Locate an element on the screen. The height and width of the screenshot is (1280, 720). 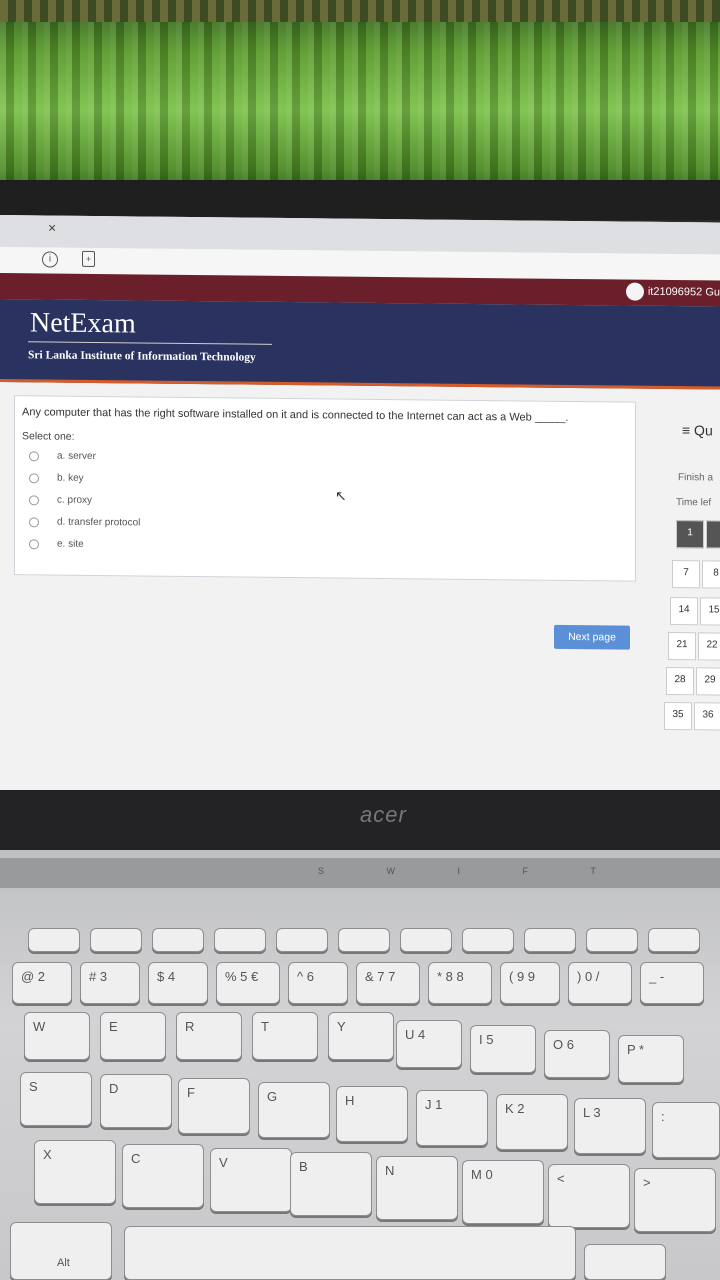
nav-question-button: 29 is located at coordinates (708, 681).